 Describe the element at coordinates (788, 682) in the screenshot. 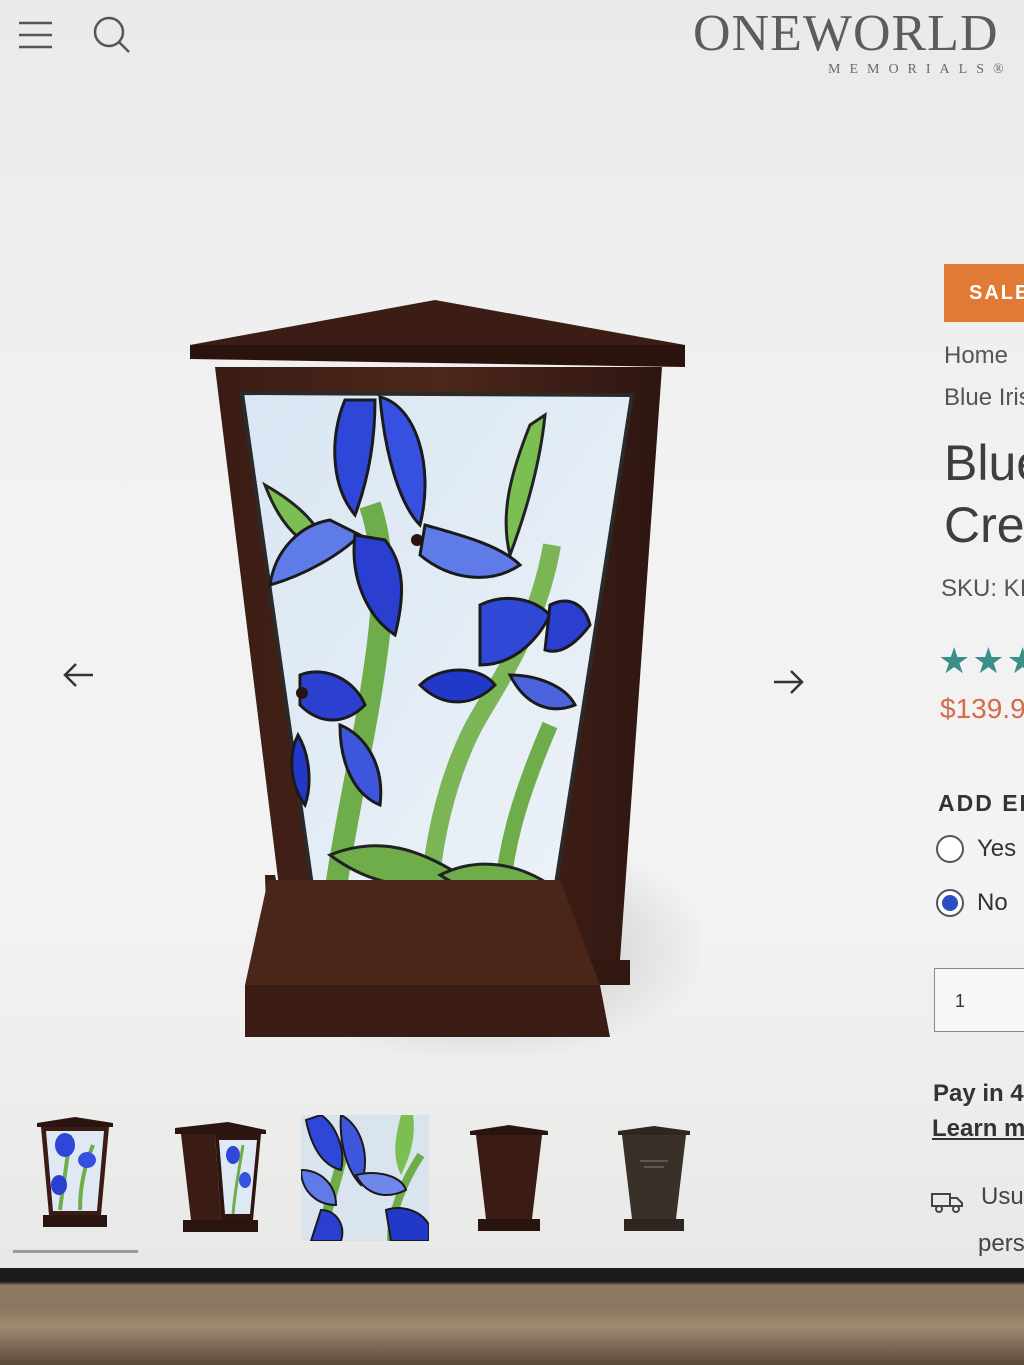

I see `arrow-right-icon` at that location.